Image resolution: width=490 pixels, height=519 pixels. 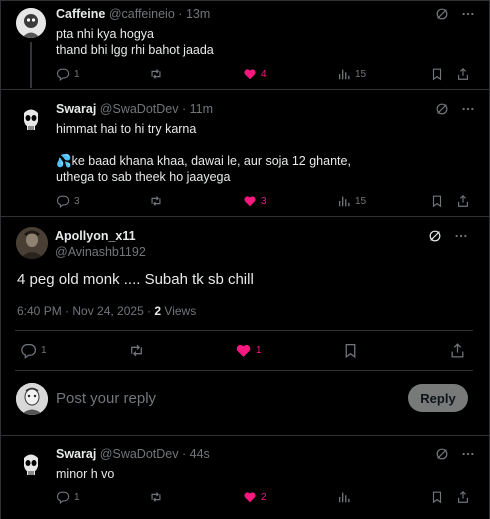 I want to click on like-count: 1, so click(x=259, y=350).